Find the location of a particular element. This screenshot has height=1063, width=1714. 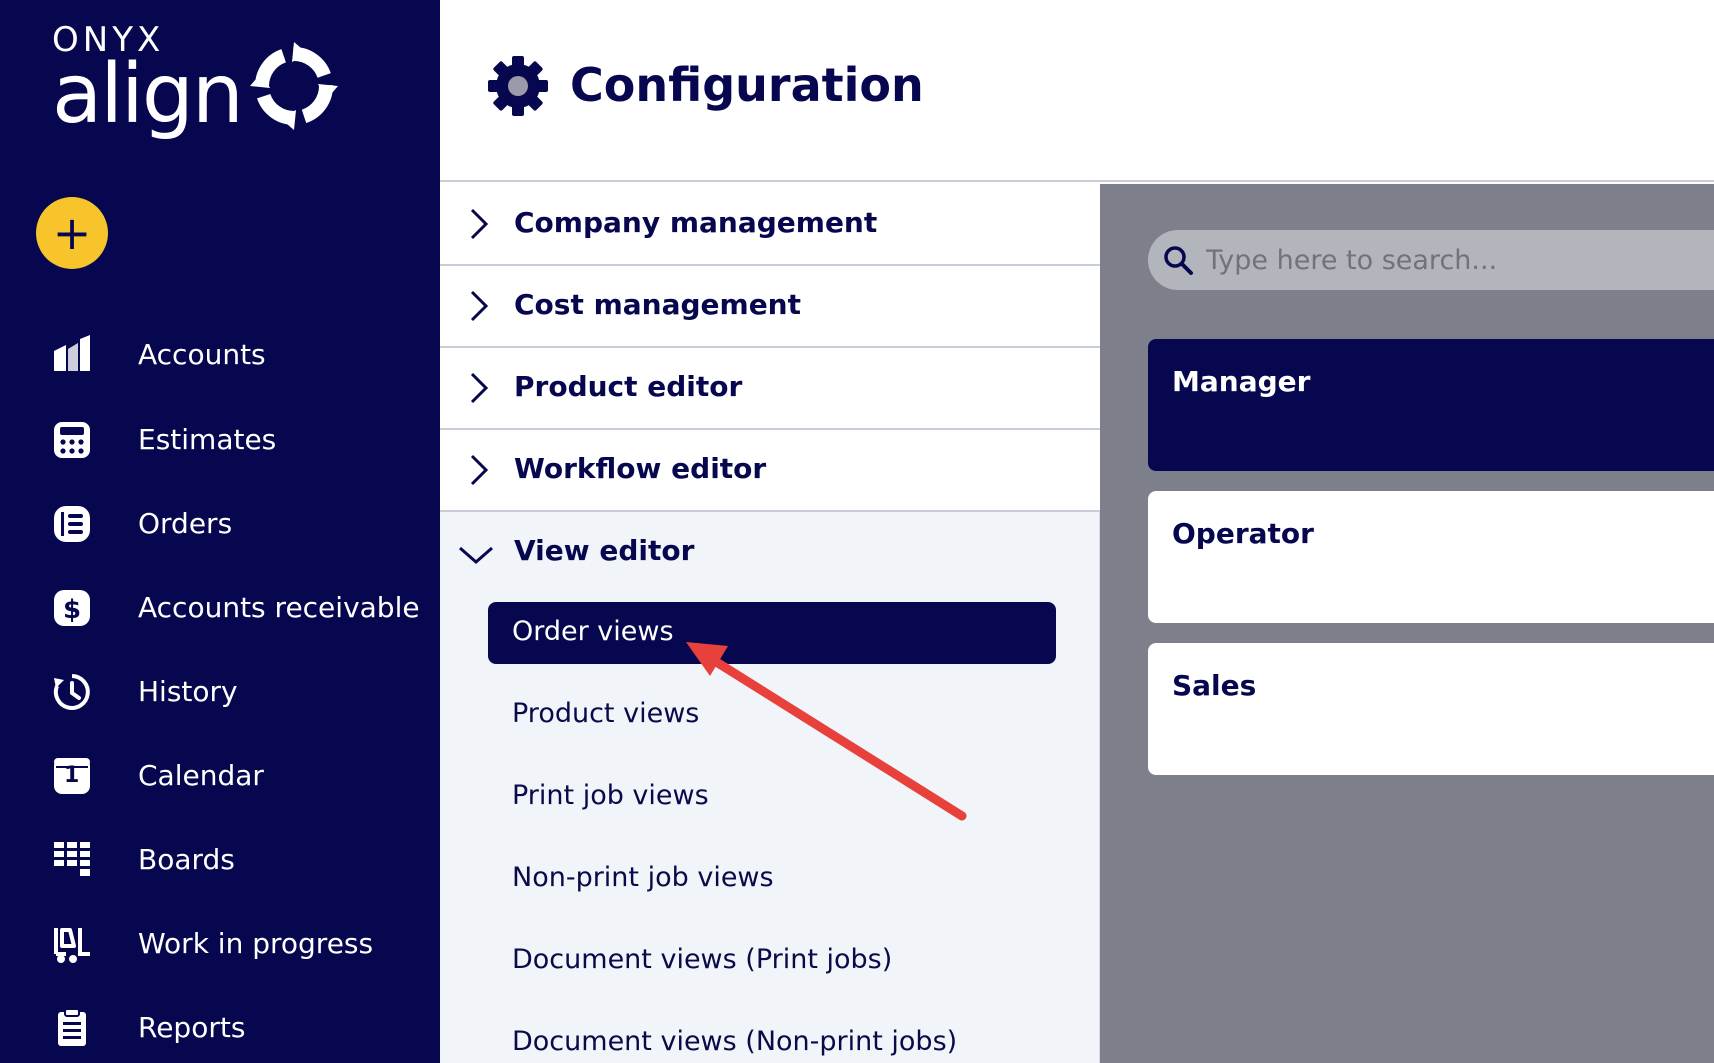

menu-section-cost-management: Cost management is located at coordinates (770, 307).